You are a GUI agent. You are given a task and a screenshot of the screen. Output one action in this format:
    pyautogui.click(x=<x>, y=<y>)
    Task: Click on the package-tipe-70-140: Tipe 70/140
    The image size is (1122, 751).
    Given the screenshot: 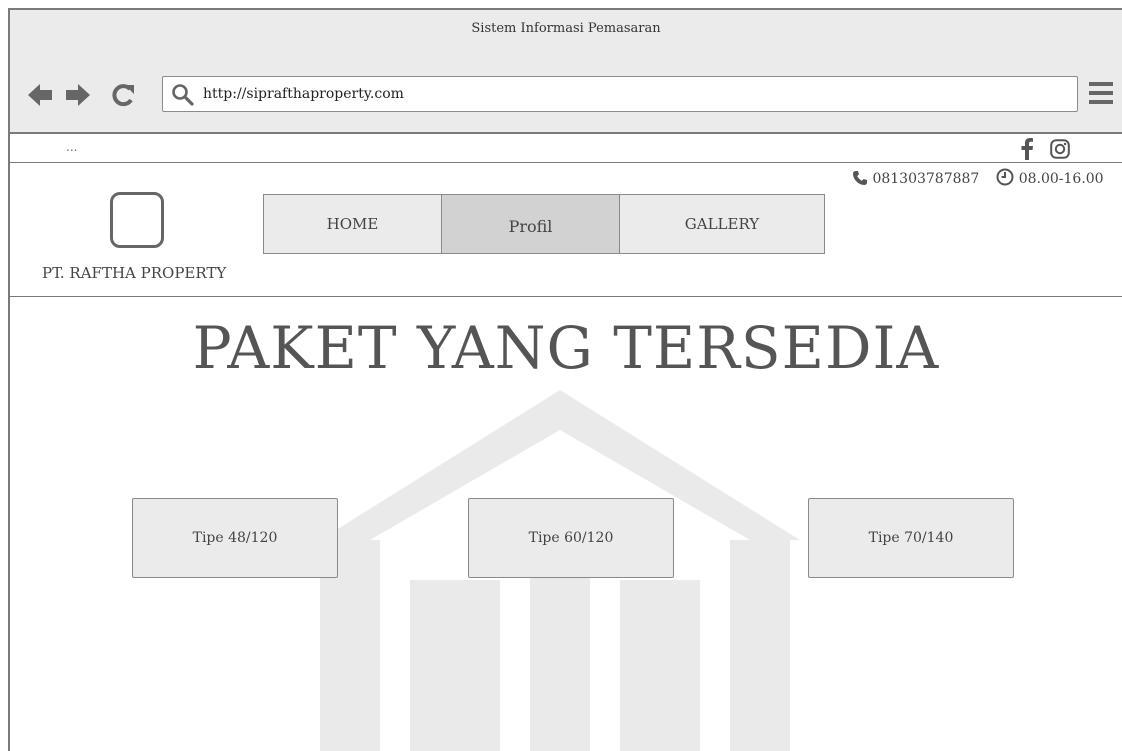 What is the action you would take?
    pyautogui.click(x=911, y=538)
    